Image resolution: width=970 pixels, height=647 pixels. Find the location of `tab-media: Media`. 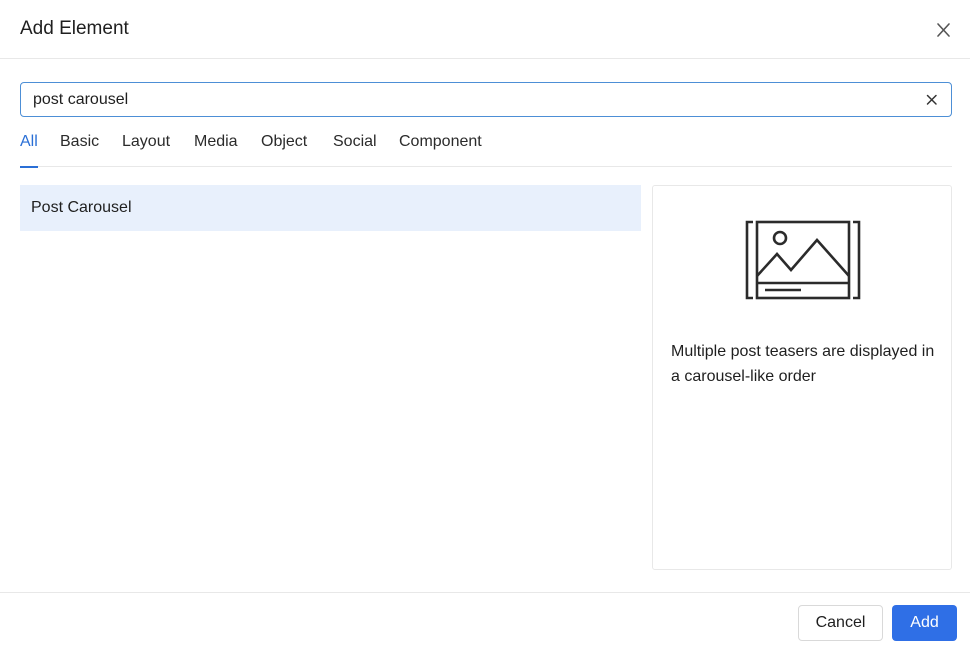

tab-media: Media is located at coordinates (216, 149).